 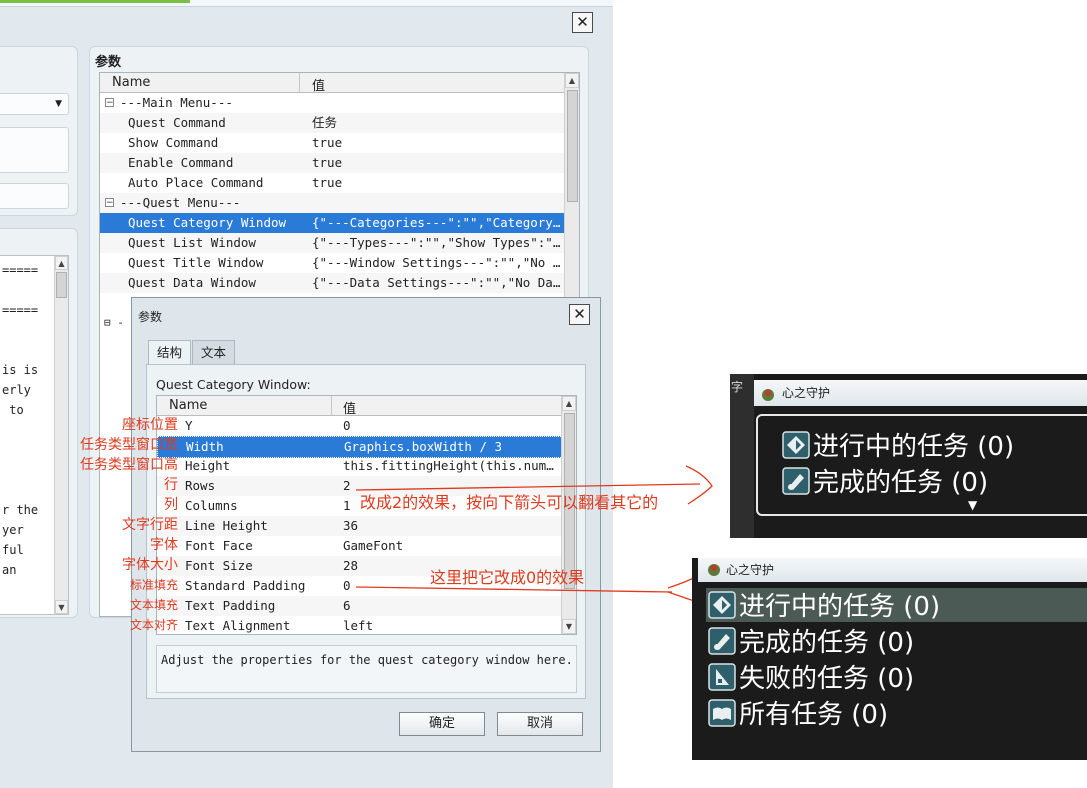 What do you see at coordinates (514, 589) in the screenshot?
I see `padding-arrow-line` at bounding box center [514, 589].